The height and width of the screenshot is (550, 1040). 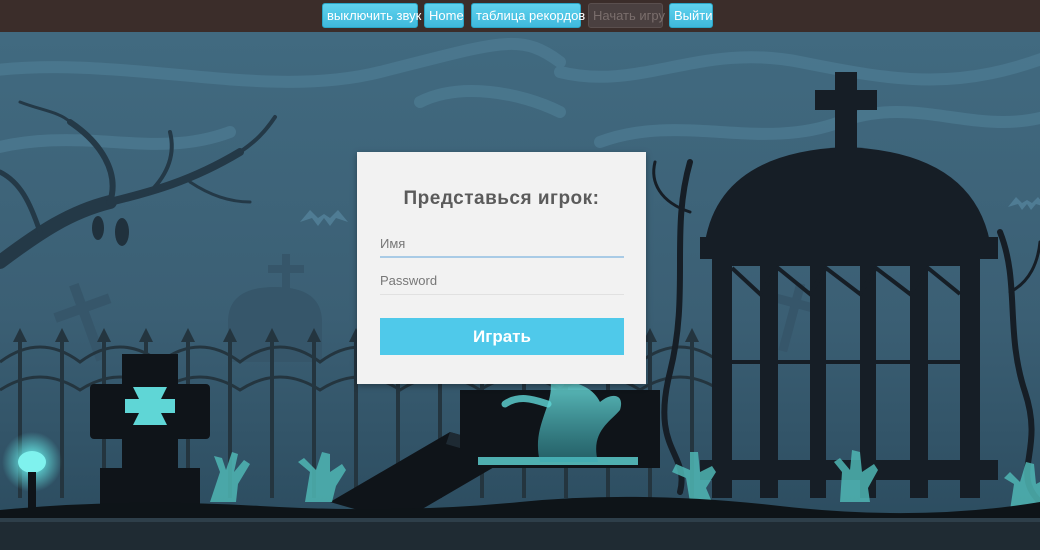 I want to click on name-input, so click(x=502, y=244).